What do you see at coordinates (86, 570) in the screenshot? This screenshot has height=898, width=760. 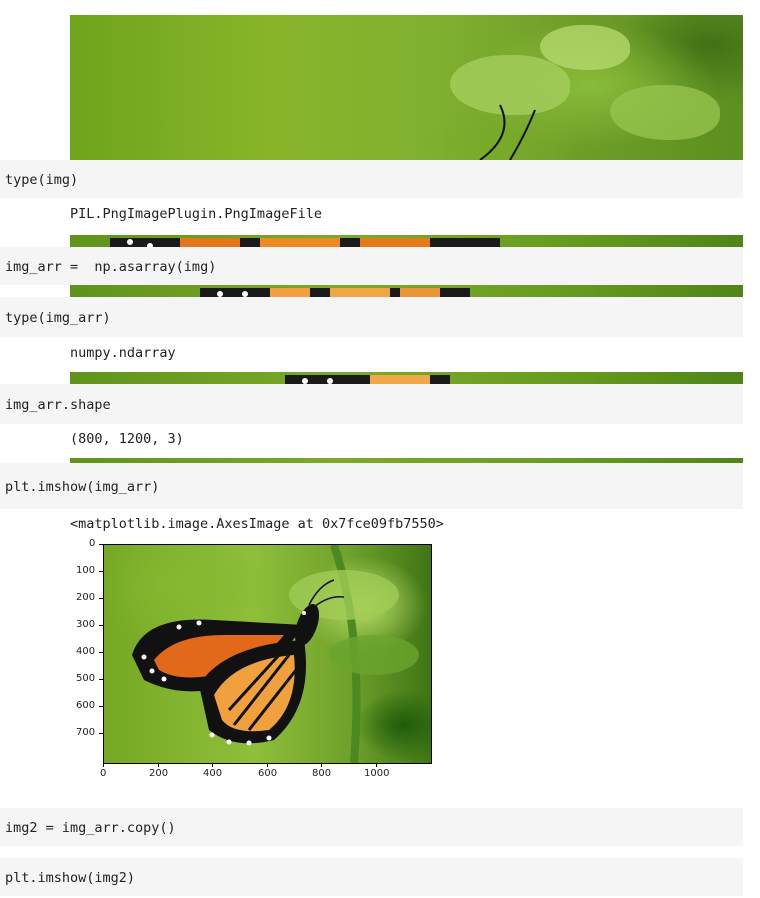 I see `y-tick-label: 100` at bounding box center [86, 570].